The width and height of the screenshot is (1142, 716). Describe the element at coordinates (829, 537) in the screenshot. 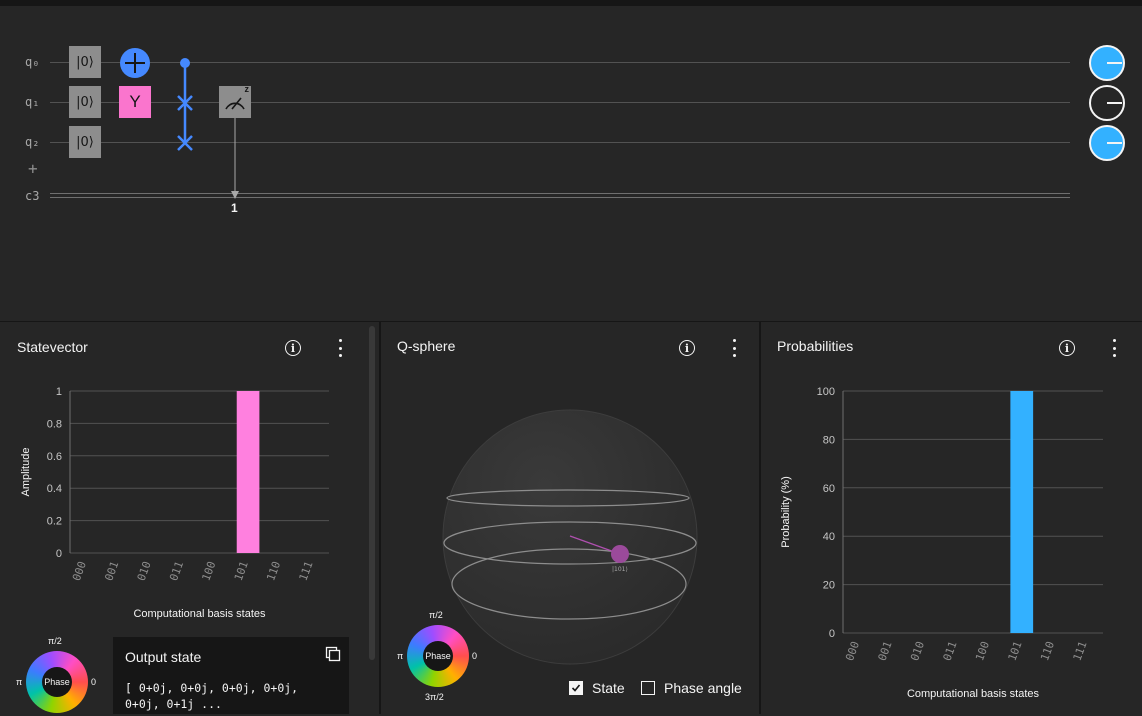

I see `y-tick-label: 40` at that location.